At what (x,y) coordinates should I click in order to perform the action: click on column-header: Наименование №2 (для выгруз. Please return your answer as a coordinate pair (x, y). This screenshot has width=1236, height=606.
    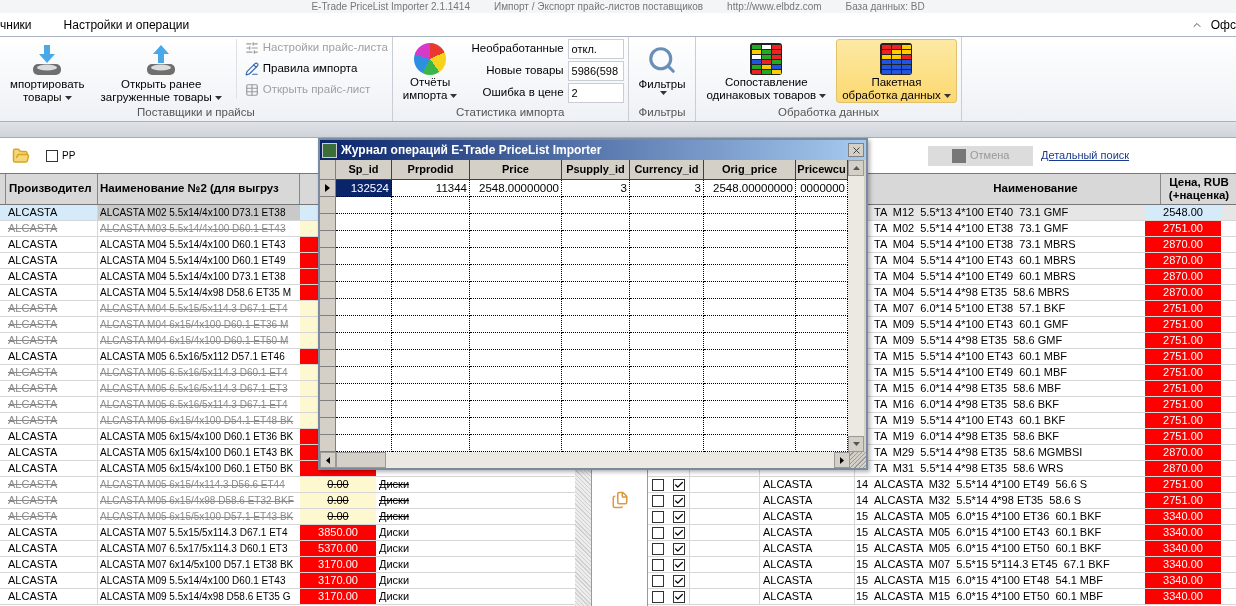
    Looking at the image, I should click on (199, 189).